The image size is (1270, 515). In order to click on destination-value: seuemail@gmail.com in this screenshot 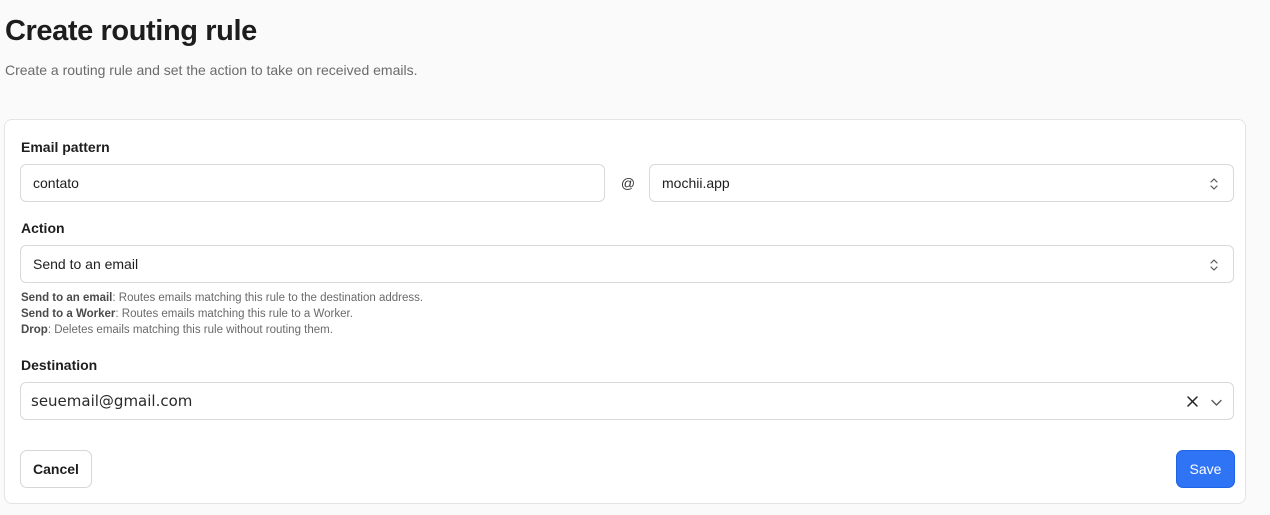, I will do `click(112, 401)`.